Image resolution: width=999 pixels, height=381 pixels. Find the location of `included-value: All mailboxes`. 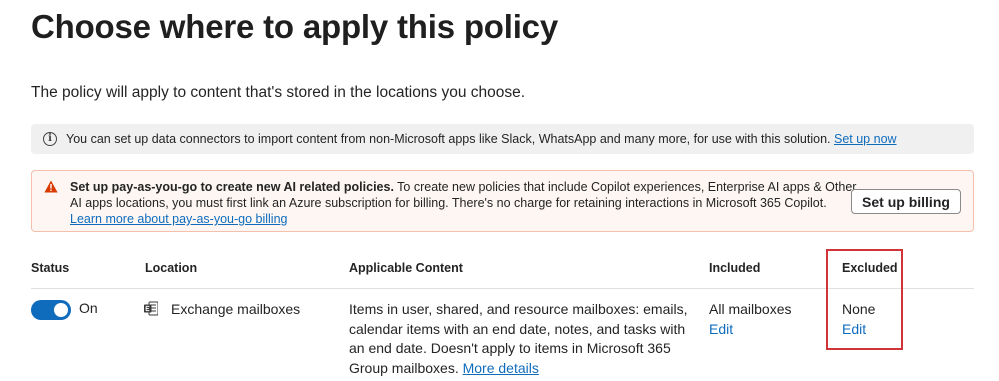

included-value: All mailboxes is located at coordinates (750, 309).